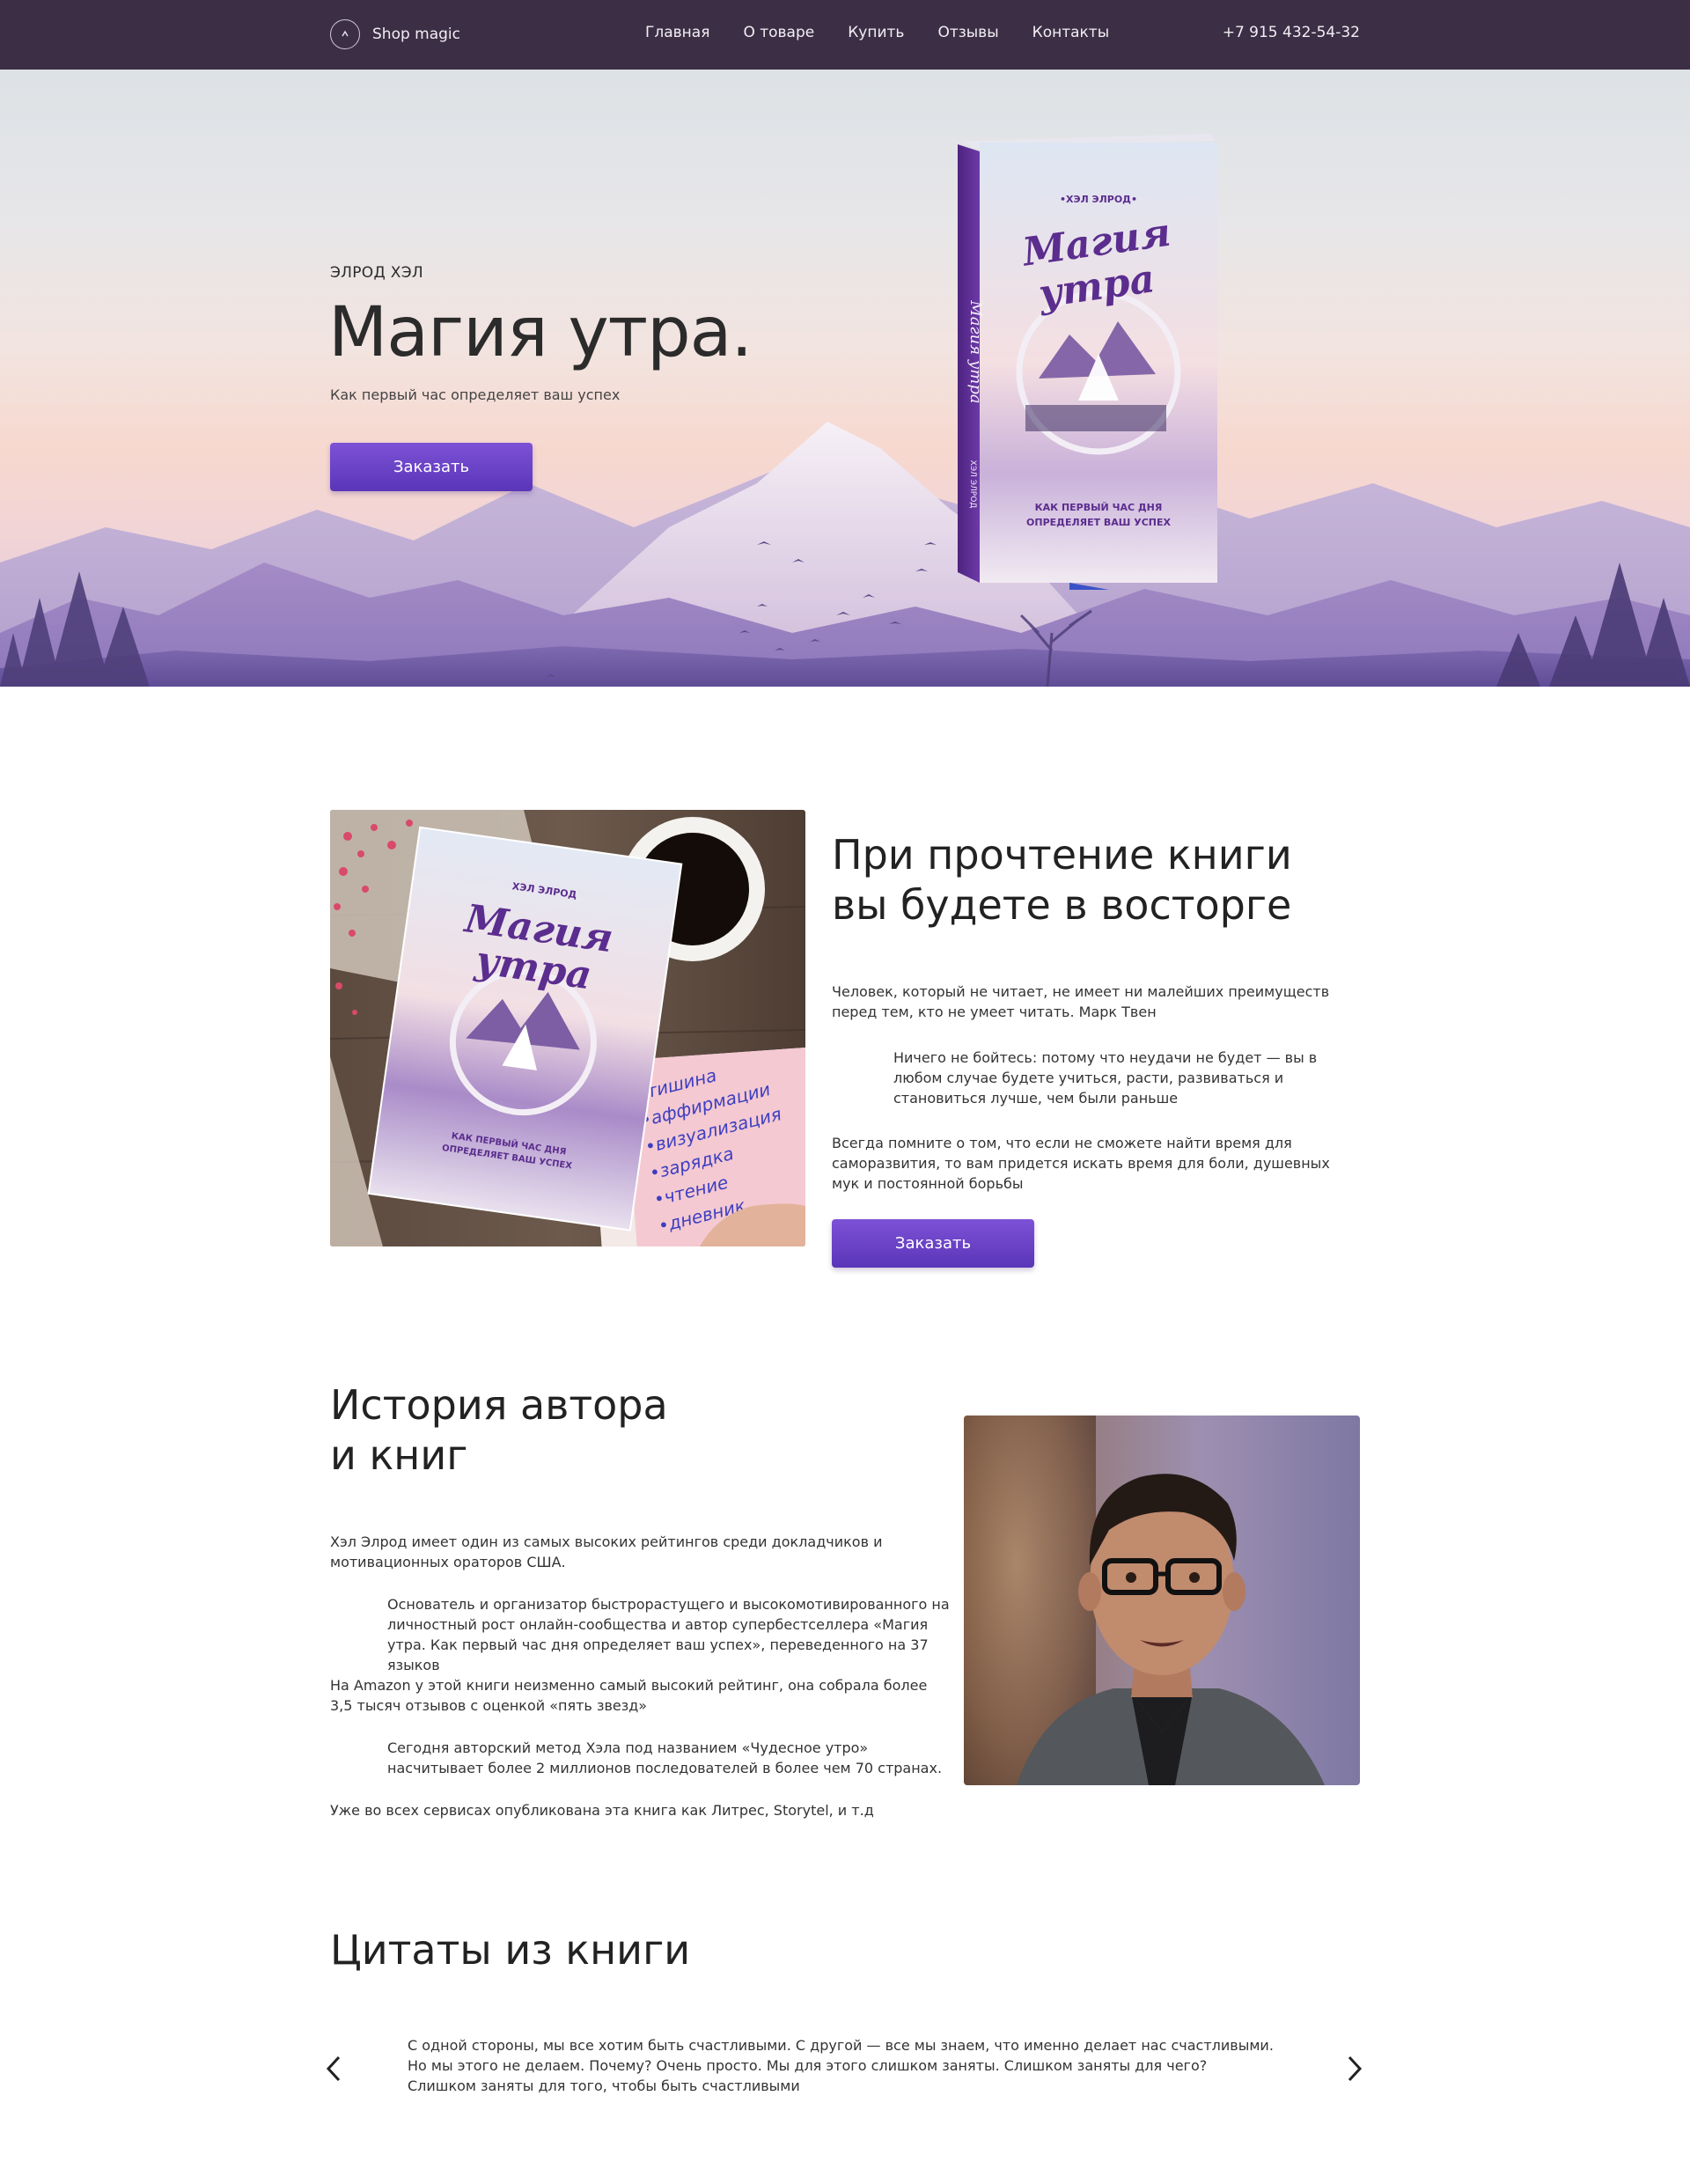 Image resolution: width=1690 pixels, height=2184 pixels. What do you see at coordinates (1099, 508) in the screenshot?
I see `book-cover-tagline-1: КАК ПЕРВЫЙ ЧАС ДНЯ` at bounding box center [1099, 508].